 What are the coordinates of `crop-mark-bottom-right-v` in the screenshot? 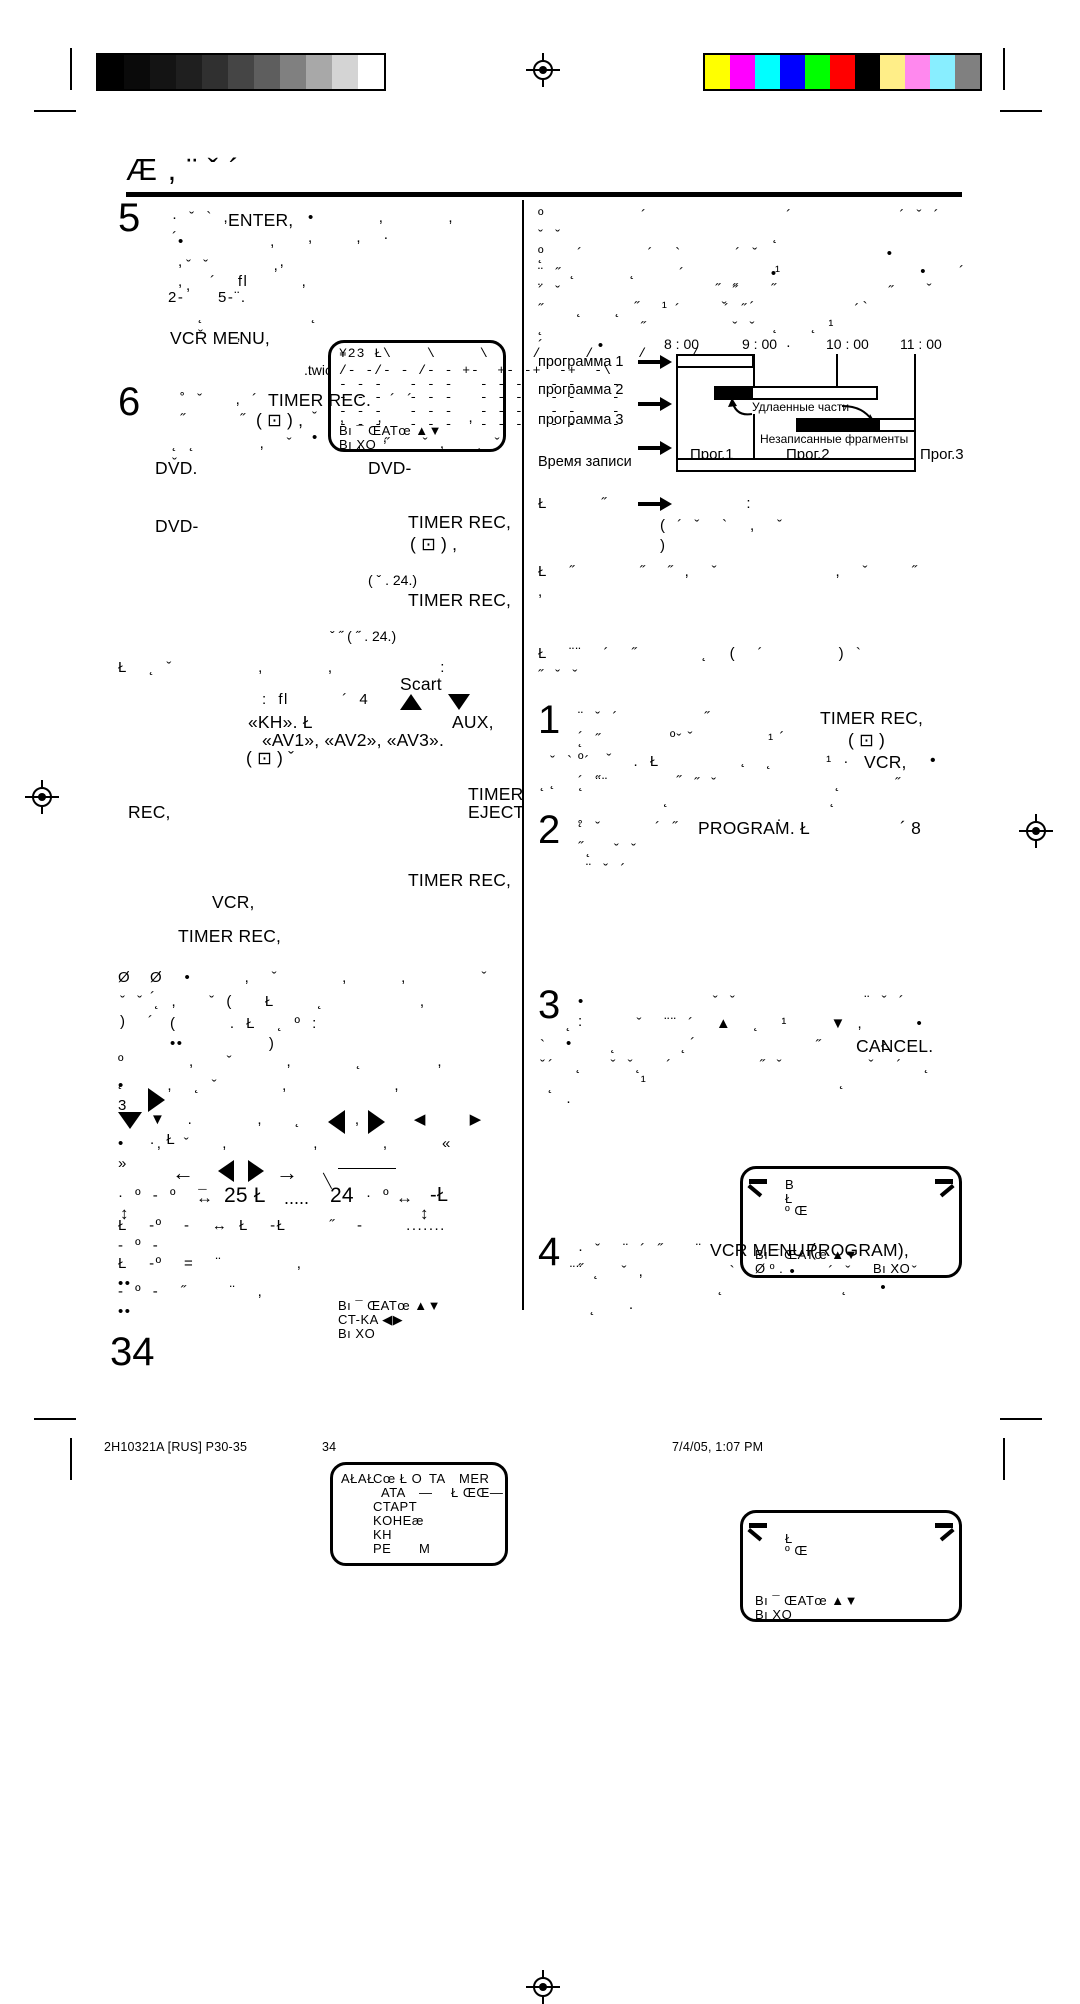 It's located at (1004, 1459).